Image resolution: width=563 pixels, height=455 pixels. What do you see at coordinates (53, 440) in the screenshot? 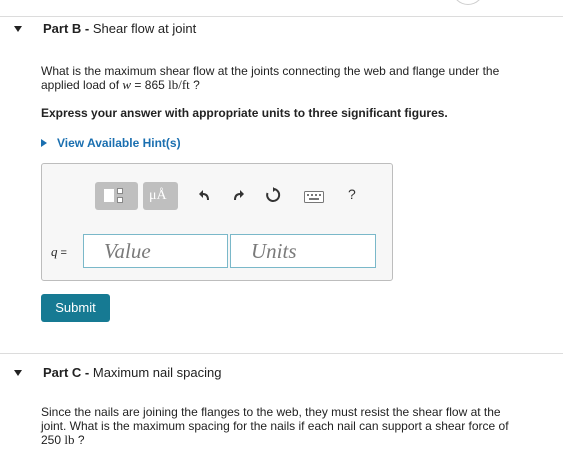
I see `nail-force-value: 250` at bounding box center [53, 440].